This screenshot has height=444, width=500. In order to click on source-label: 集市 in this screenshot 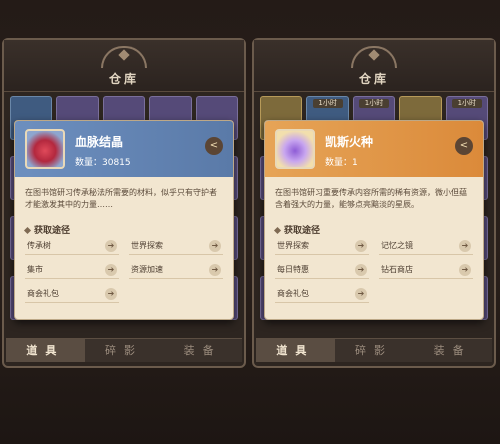, I will do `click(35, 269)`.